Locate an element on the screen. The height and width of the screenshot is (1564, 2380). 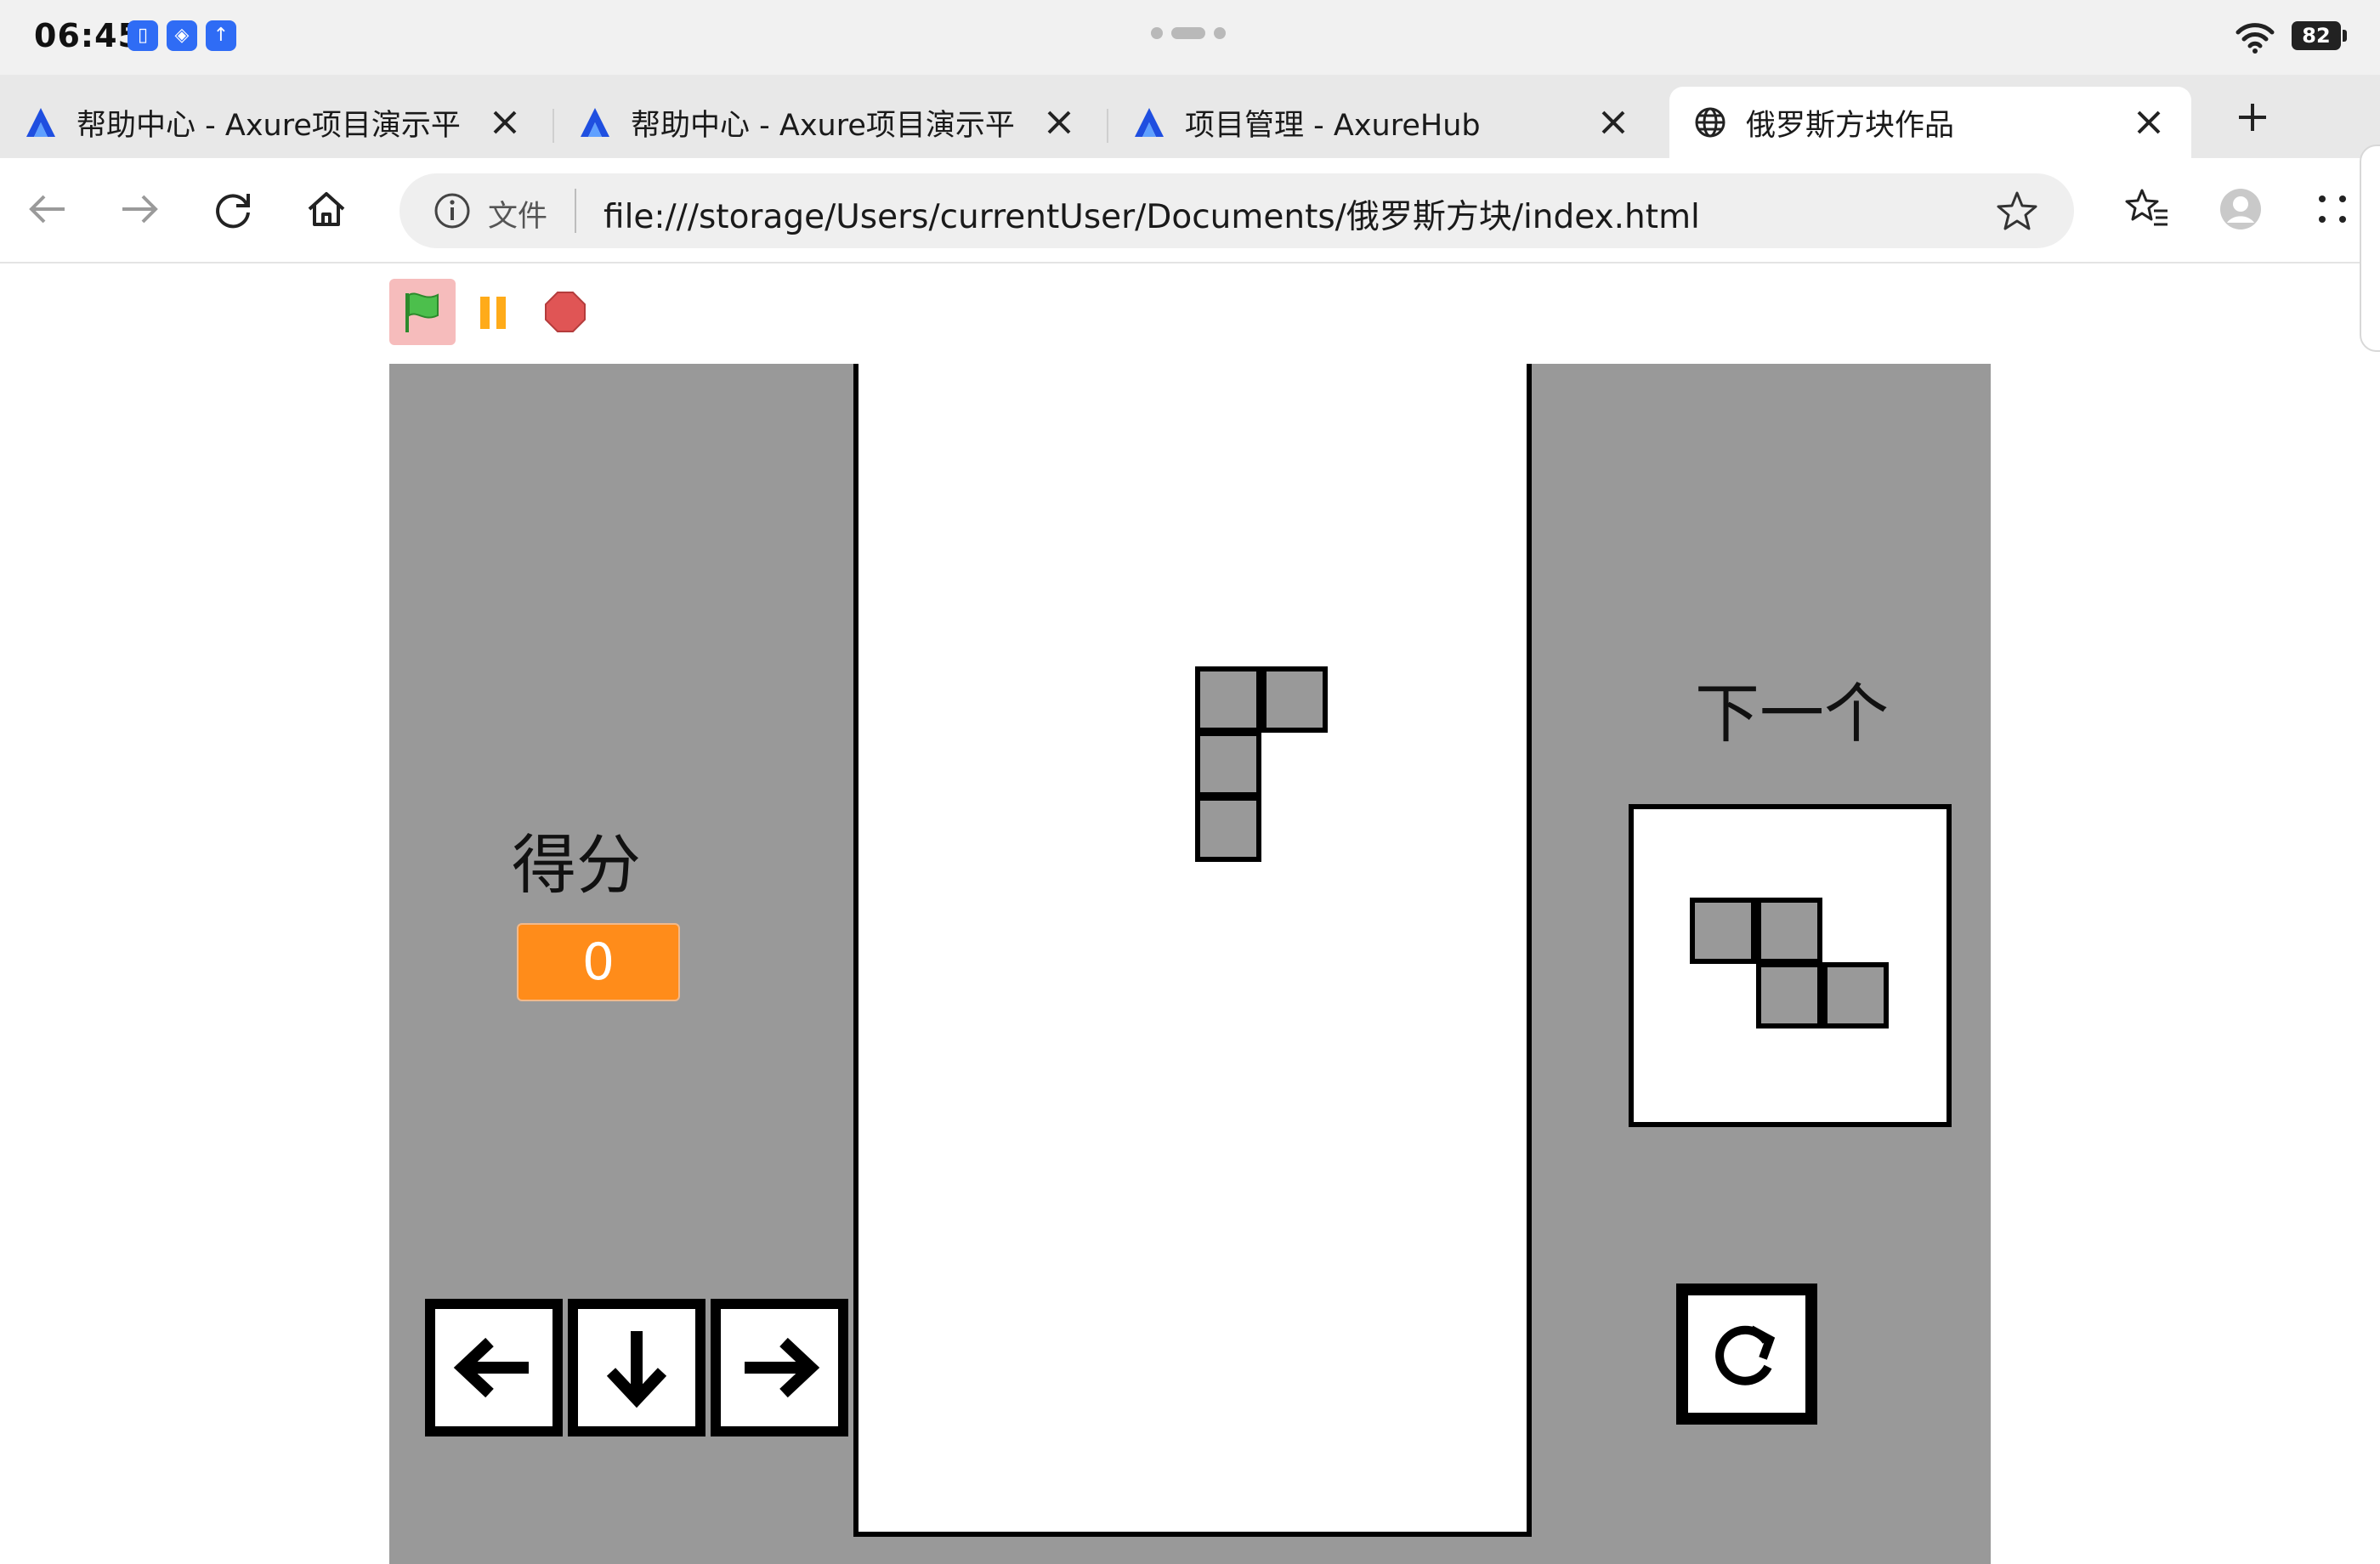
address-divider is located at coordinates (575, 211).